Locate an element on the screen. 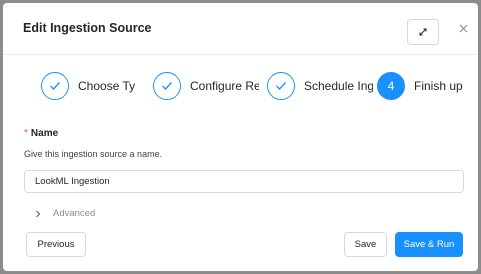 The height and width of the screenshot is (274, 481). expand-icon is located at coordinates (423, 32).